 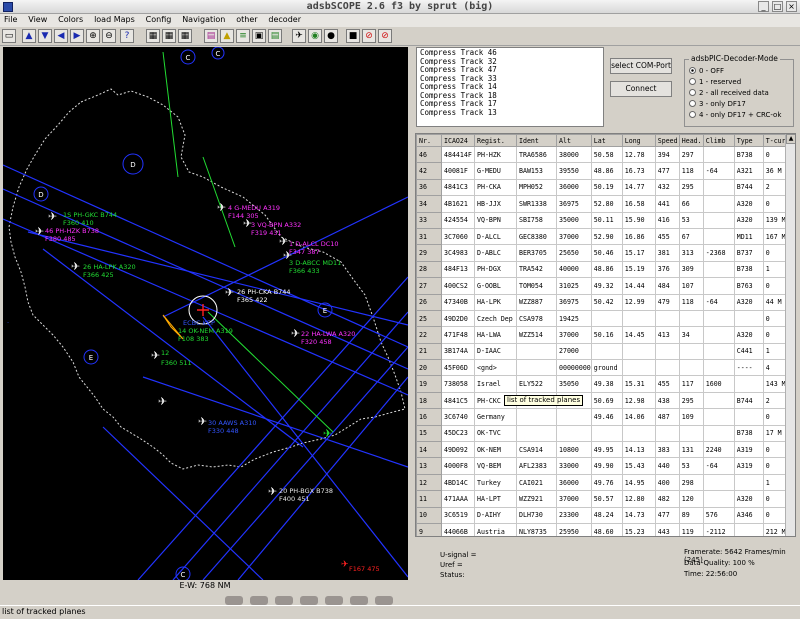 I want to click on menu-load-maps: load Maps, so click(x=114, y=19).